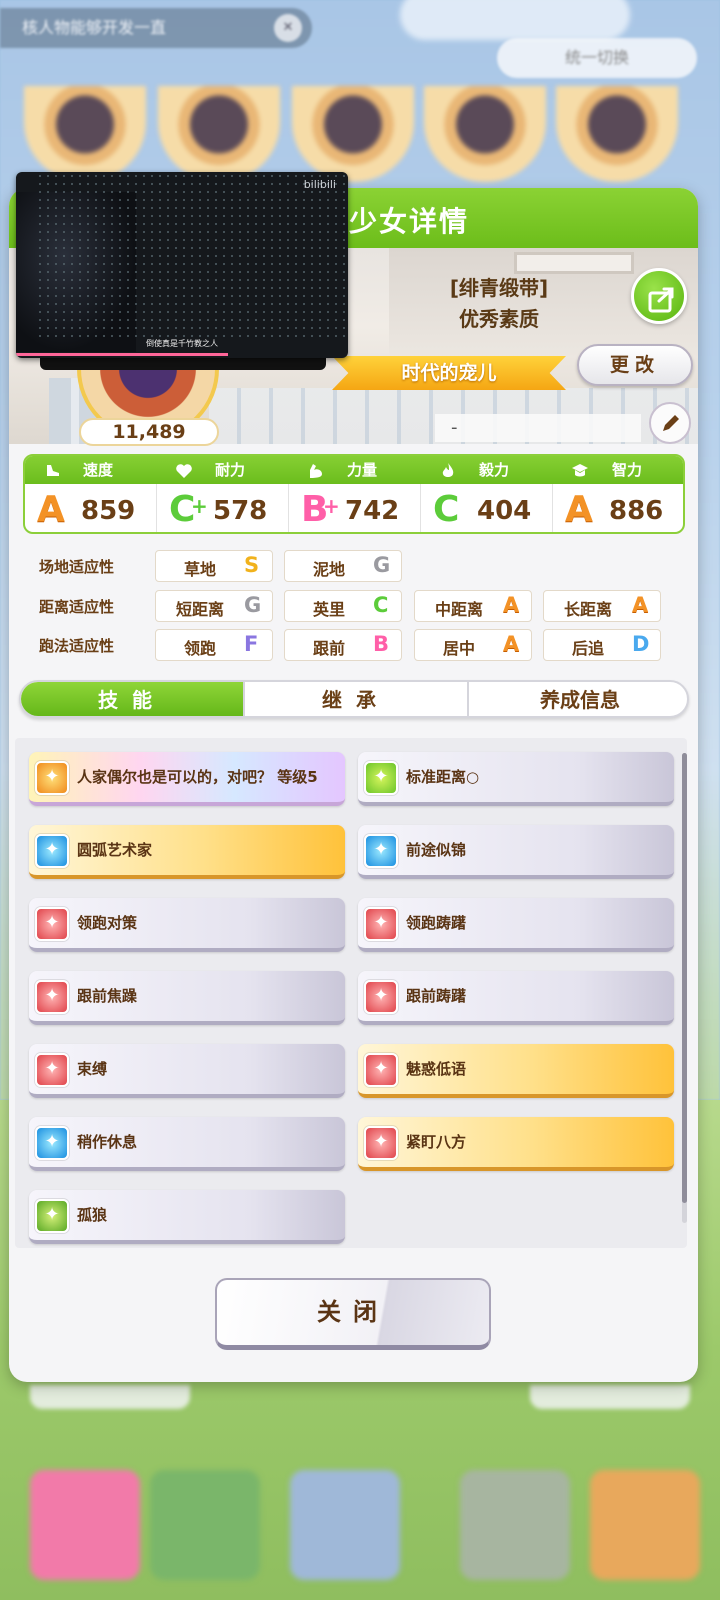  What do you see at coordinates (473, 645) in the screenshot?
I see `aptitude-late: 居中 A` at bounding box center [473, 645].